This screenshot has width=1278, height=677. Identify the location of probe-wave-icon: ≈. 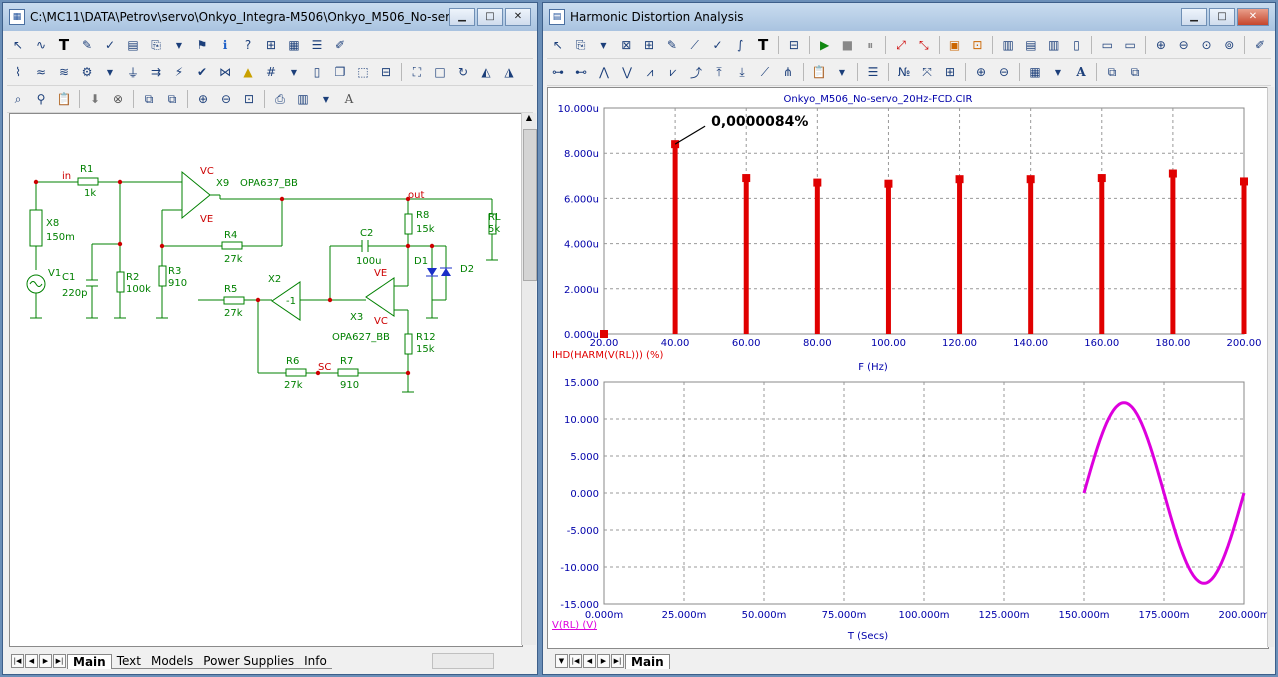
(41, 72).